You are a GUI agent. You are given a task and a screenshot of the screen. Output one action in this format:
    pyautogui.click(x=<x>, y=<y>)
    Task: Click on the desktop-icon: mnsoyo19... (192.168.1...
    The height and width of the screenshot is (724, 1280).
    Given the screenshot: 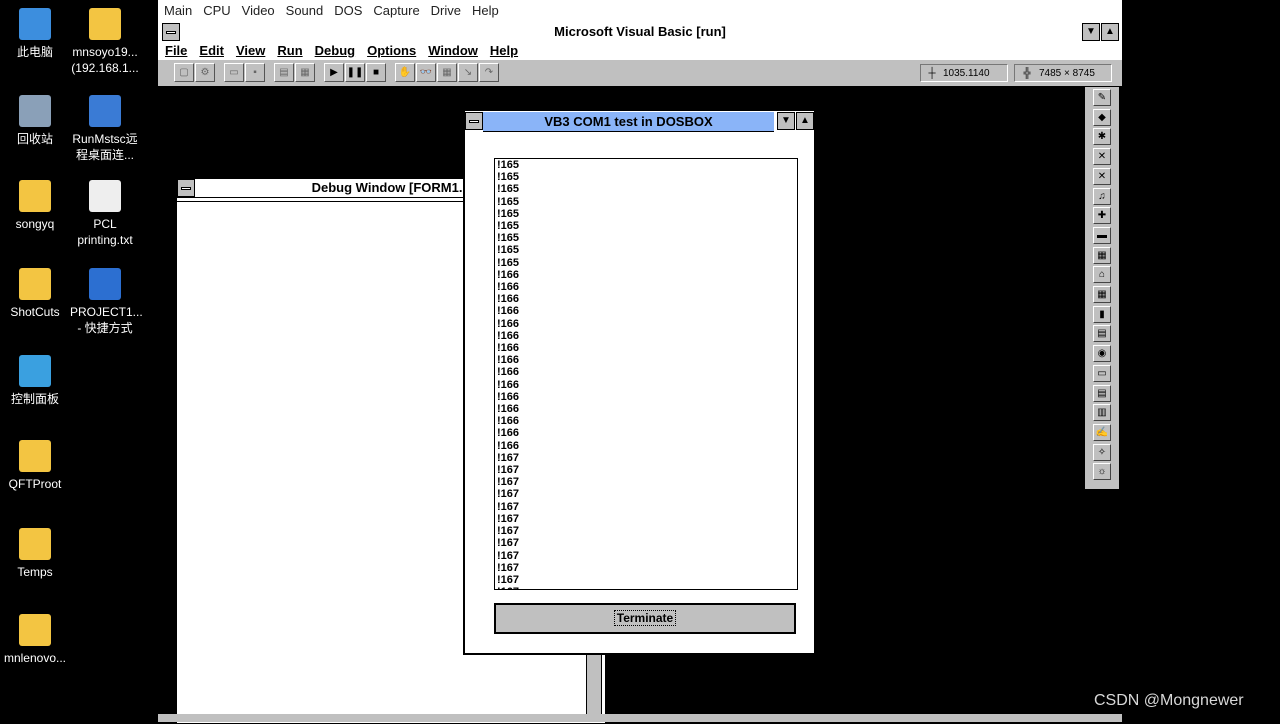 What is the action you would take?
    pyautogui.click(x=105, y=42)
    